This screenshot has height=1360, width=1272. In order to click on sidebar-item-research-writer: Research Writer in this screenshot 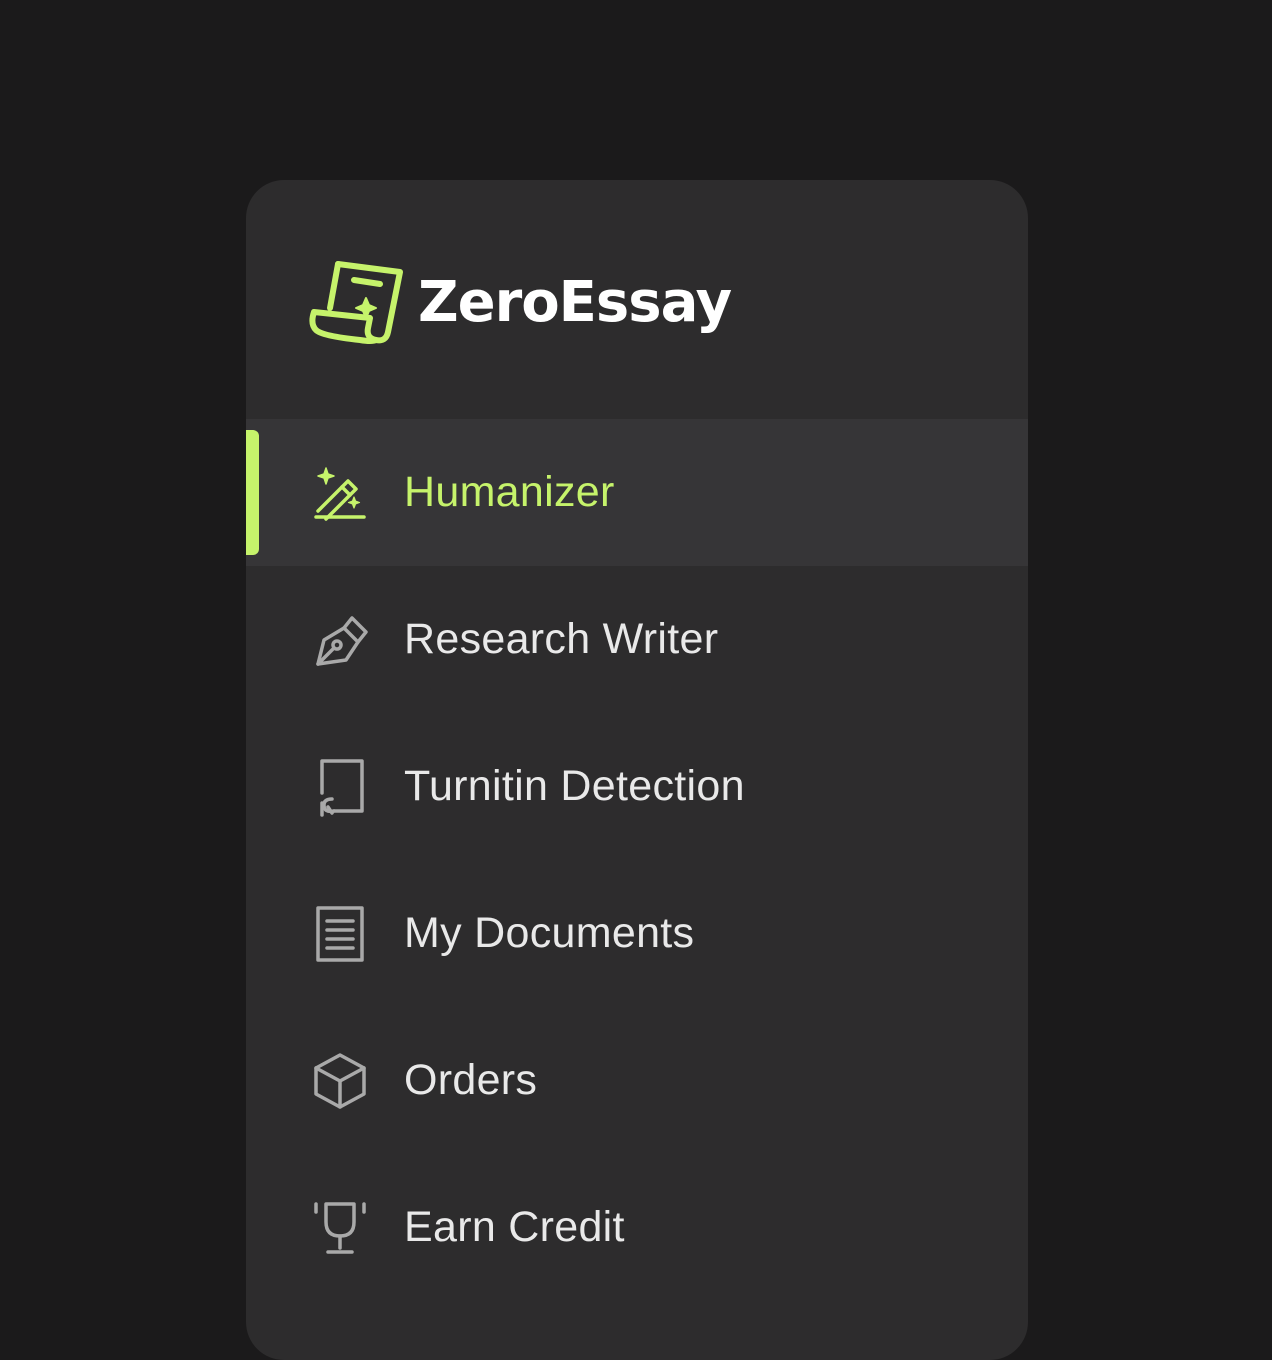, I will do `click(637, 639)`.